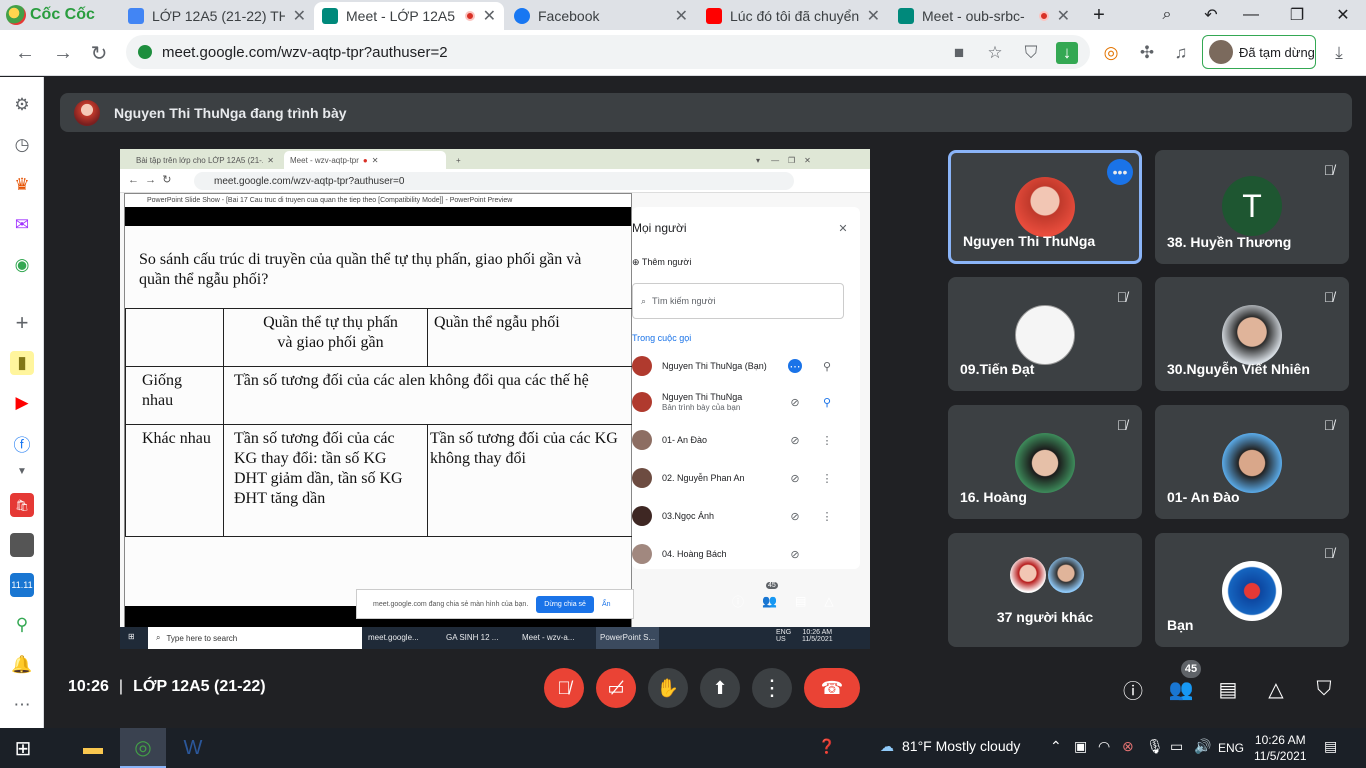  I want to click on reload-button: ↻, so click(99, 53).